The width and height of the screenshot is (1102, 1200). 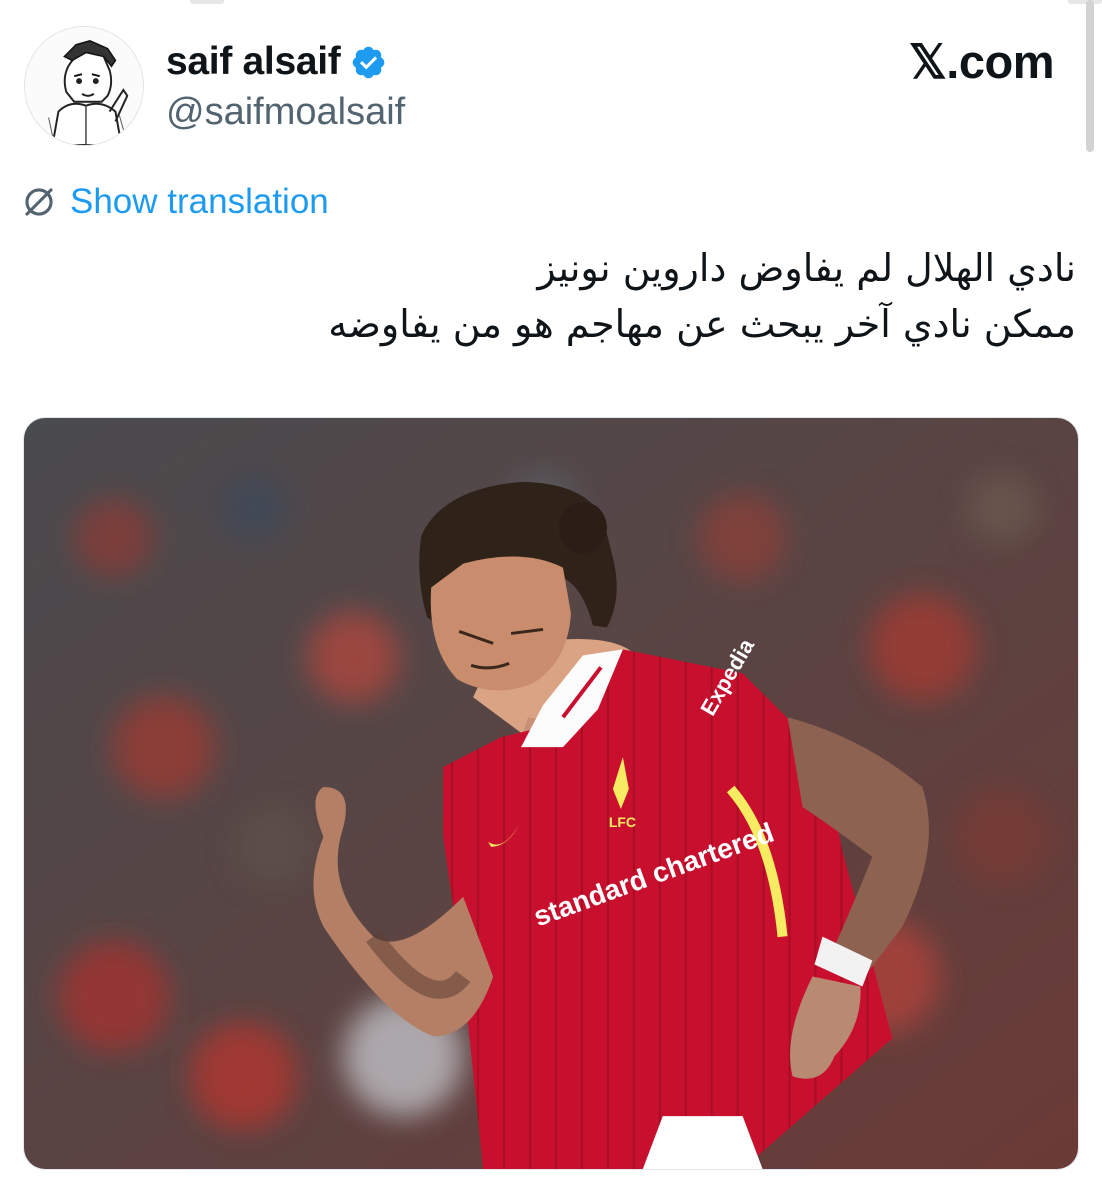 I want to click on avatar-sketch, so click(x=84, y=86).